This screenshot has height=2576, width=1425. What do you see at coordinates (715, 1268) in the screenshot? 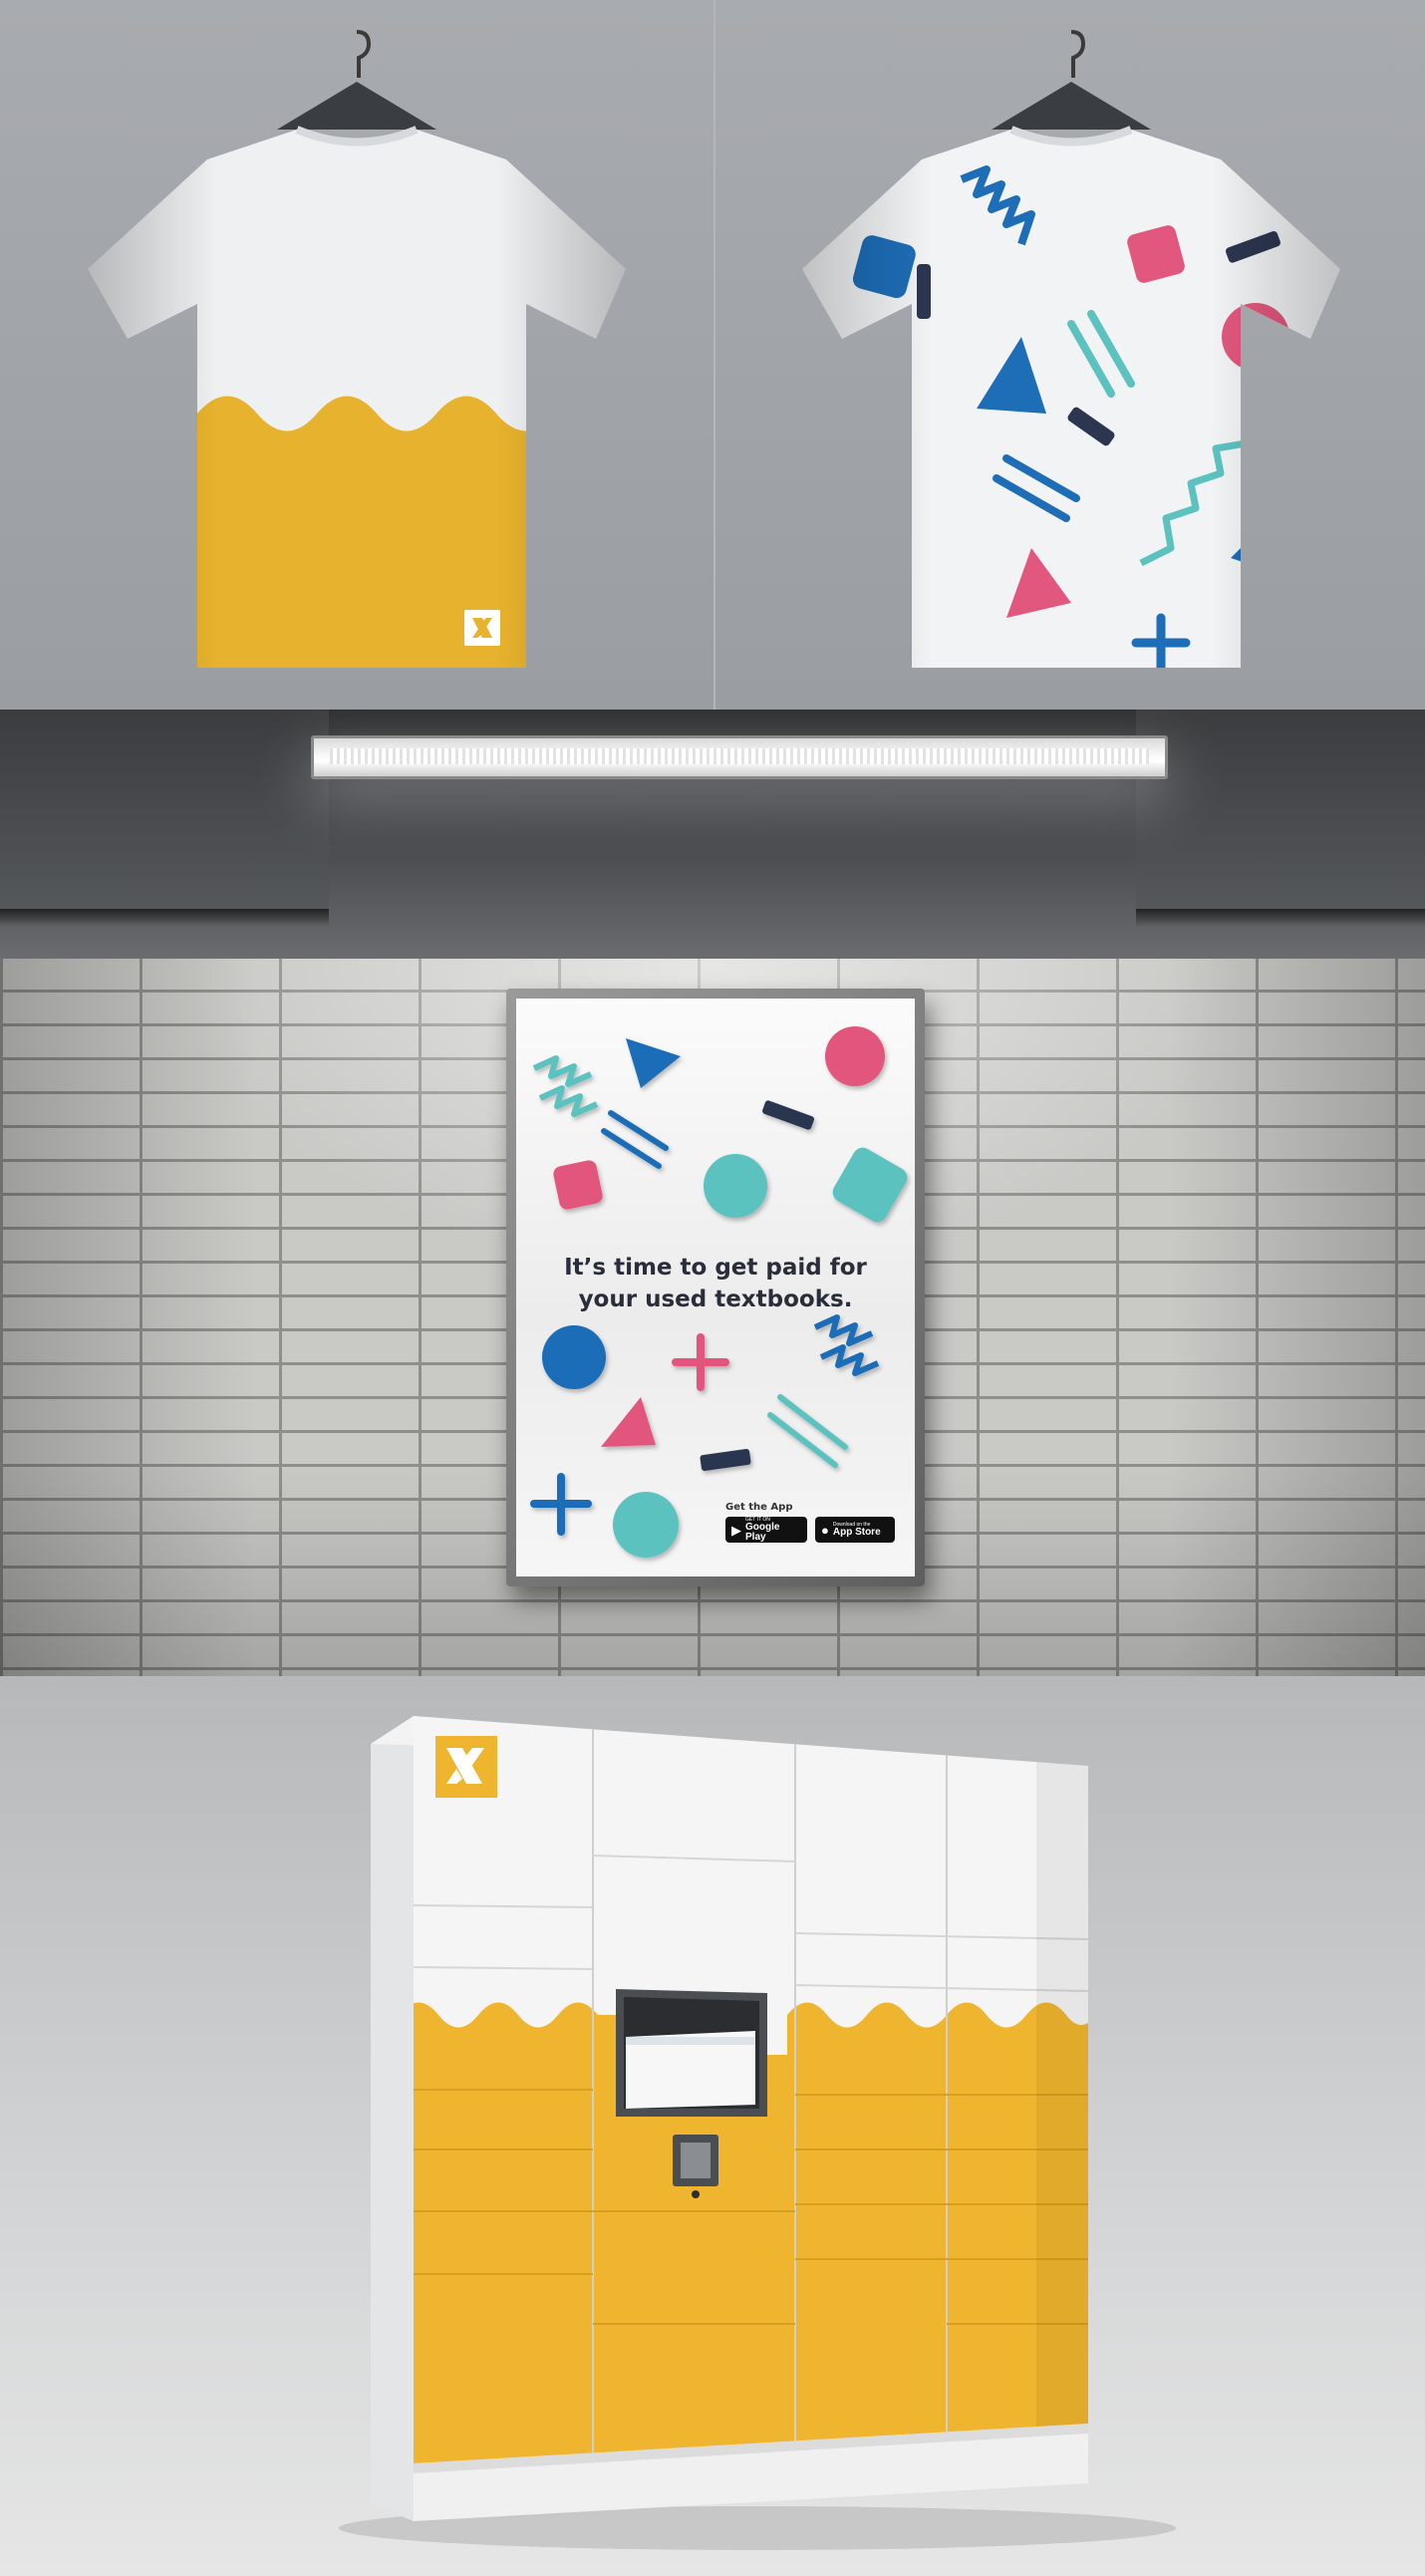
I see `poster-headline-line1: It’s time to get paid for` at bounding box center [715, 1268].